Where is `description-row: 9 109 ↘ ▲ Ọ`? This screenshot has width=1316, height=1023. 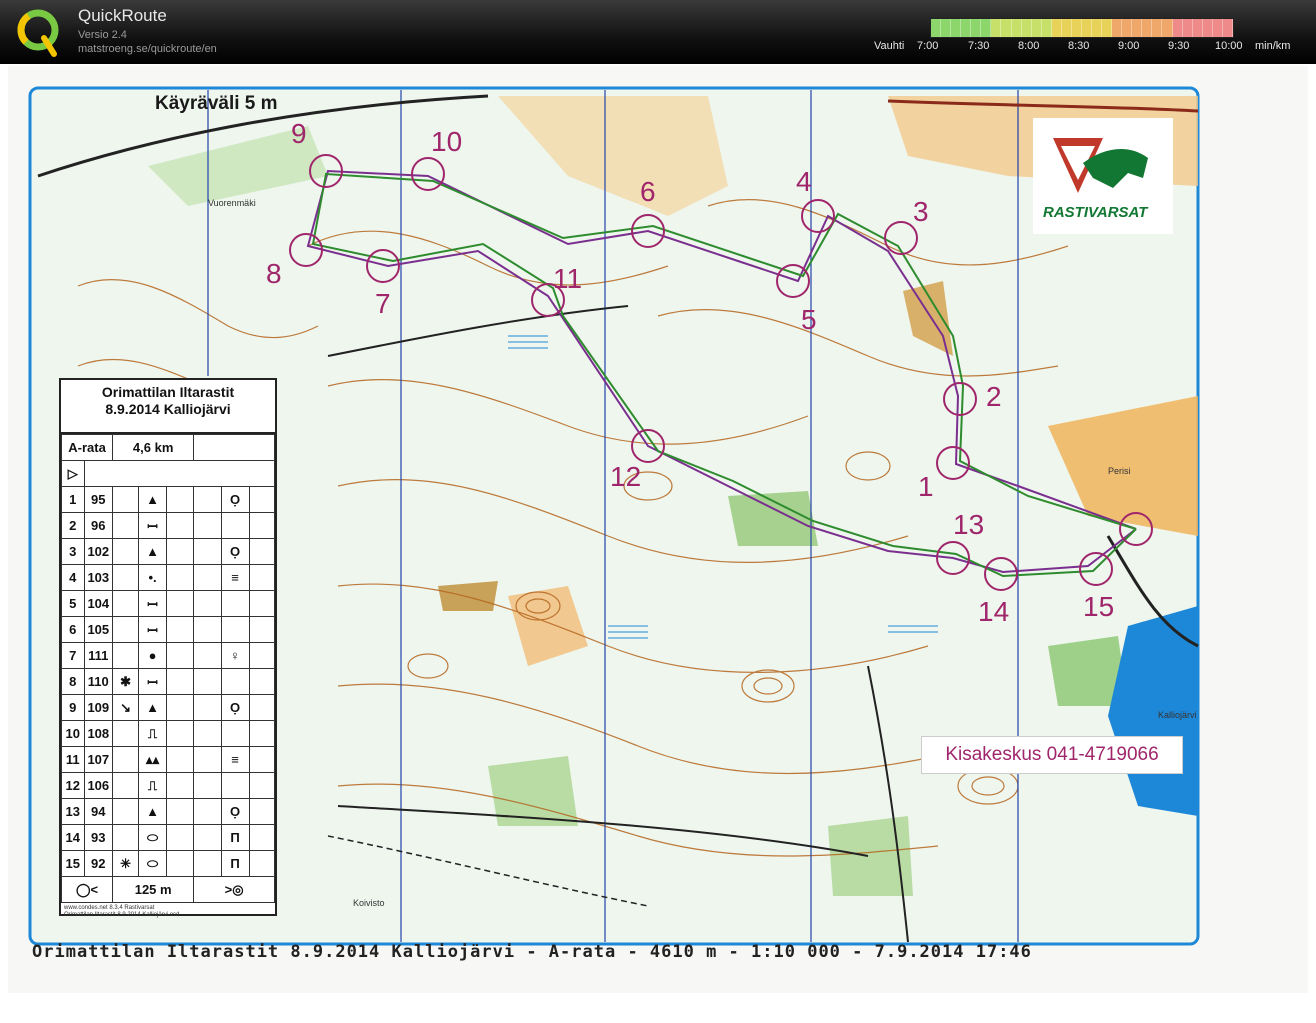 description-row: 9 109 ↘ ▲ Ọ is located at coordinates (168, 707).